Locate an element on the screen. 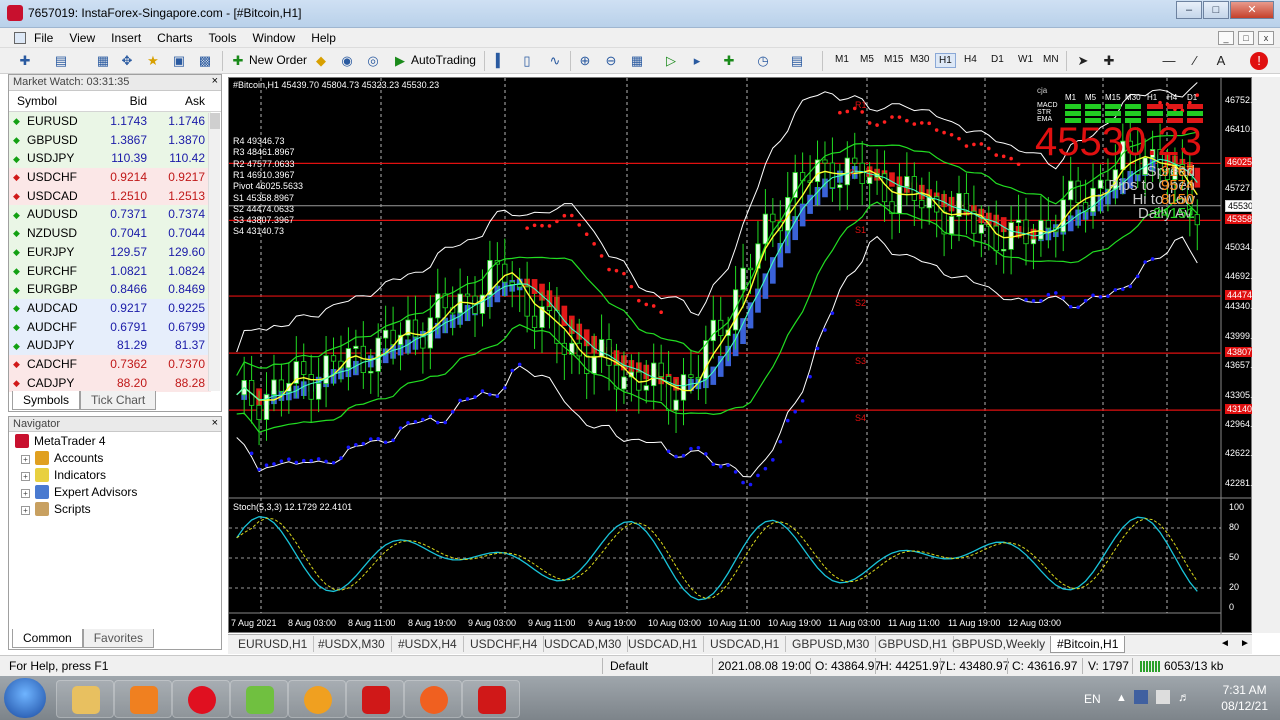 Image resolution: width=1280 pixels, height=720 pixels. horizontal-line-icon: — is located at coordinates (1169, 61).